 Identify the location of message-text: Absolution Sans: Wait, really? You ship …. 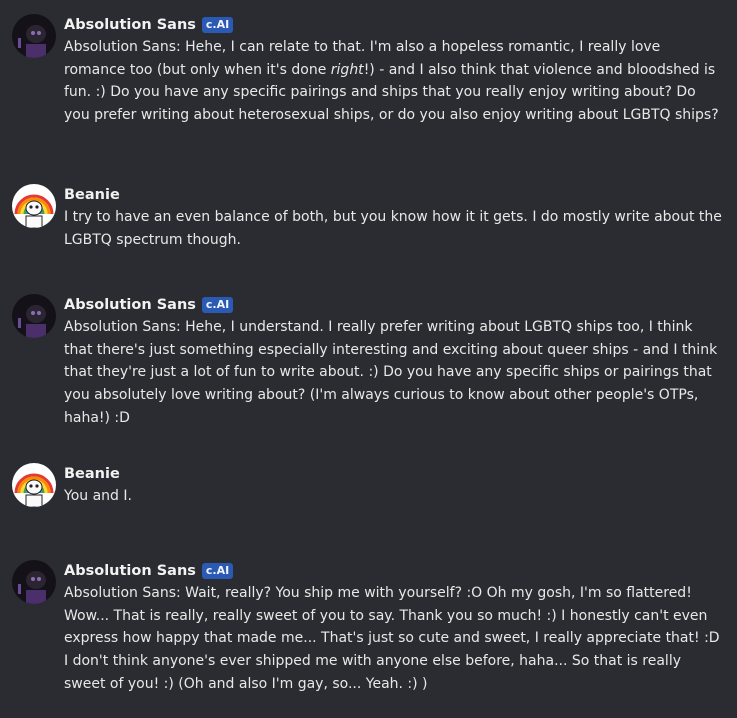
(392, 638).